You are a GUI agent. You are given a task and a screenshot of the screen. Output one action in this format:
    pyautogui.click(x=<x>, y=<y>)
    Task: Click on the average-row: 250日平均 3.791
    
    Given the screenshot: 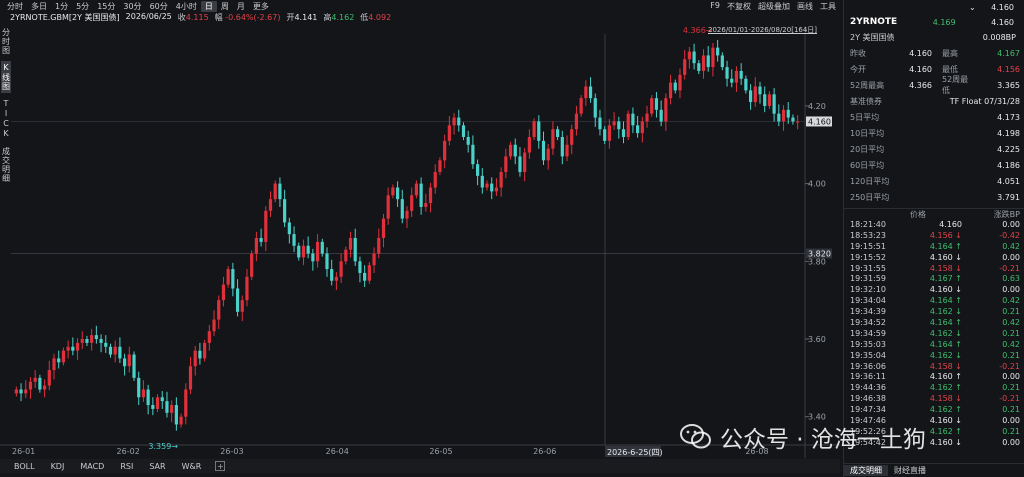 What is the action you would take?
    pyautogui.click(x=934, y=197)
    